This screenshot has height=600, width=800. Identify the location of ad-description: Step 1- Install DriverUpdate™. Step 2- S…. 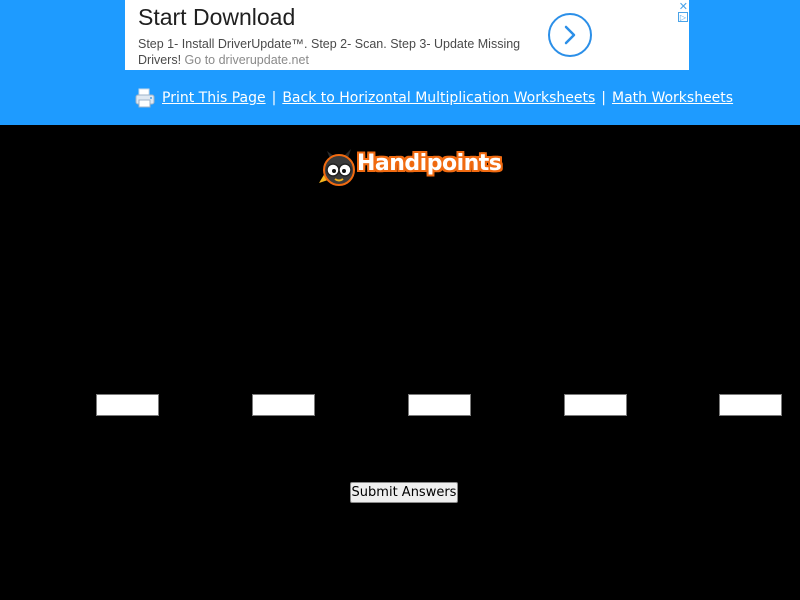
(338, 52).